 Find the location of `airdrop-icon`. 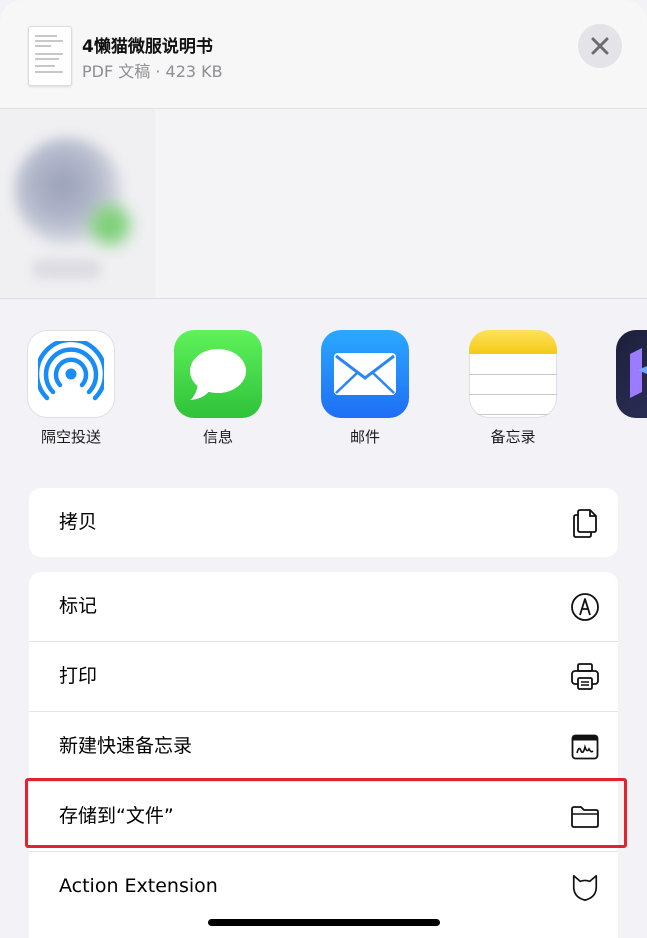

airdrop-icon is located at coordinates (71, 374).